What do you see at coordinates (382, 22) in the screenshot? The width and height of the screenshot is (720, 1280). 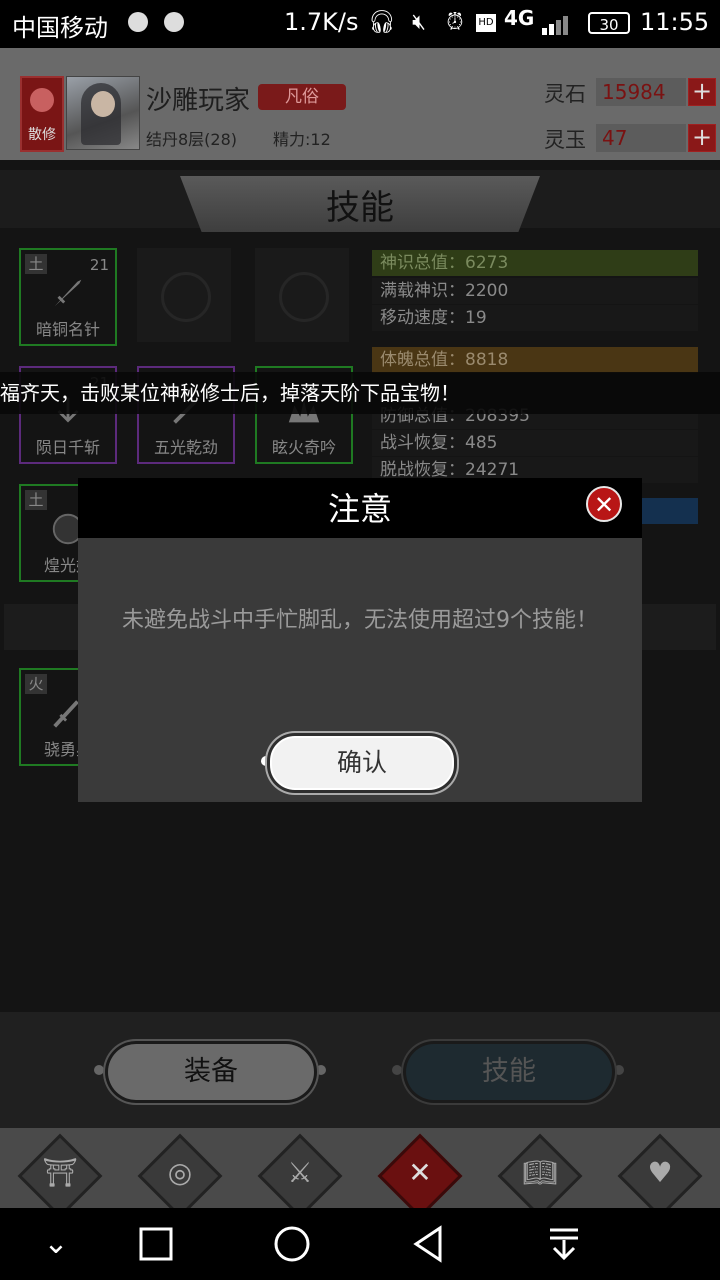 I see `headphones-icon: 🎧︎` at bounding box center [382, 22].